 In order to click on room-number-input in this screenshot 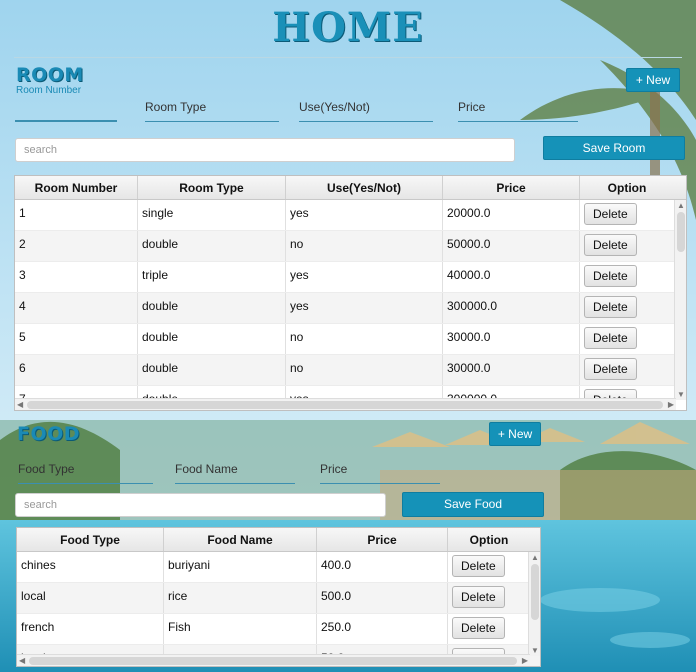, I will do `click(66, 110)`.